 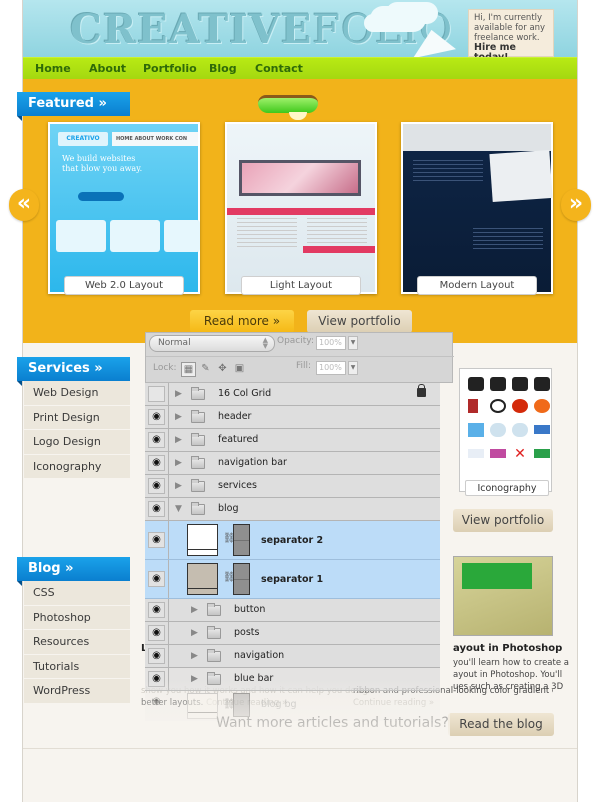 I want to click on thumb-label: Modern Layout, so click(x=477, y=285).